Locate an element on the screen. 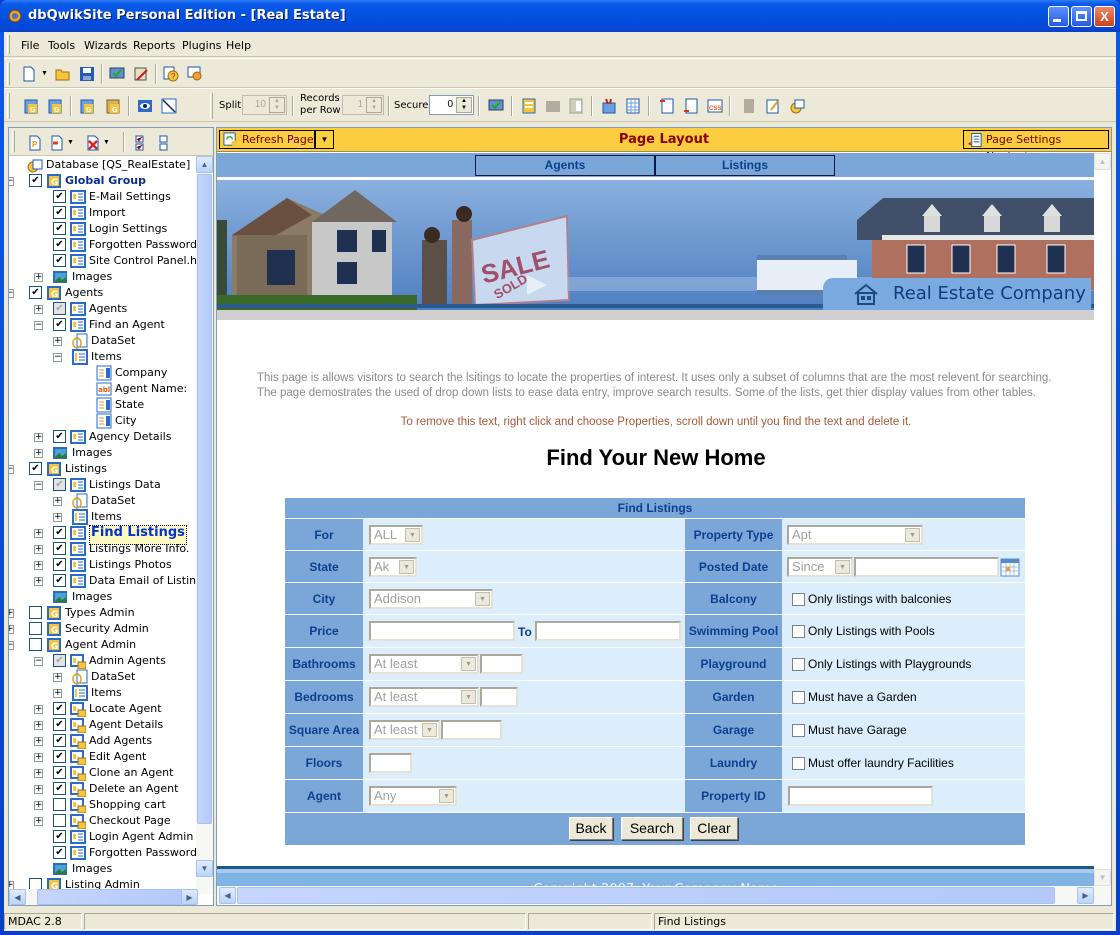  menu-reports: Reports is located at coordinates (154, 45).